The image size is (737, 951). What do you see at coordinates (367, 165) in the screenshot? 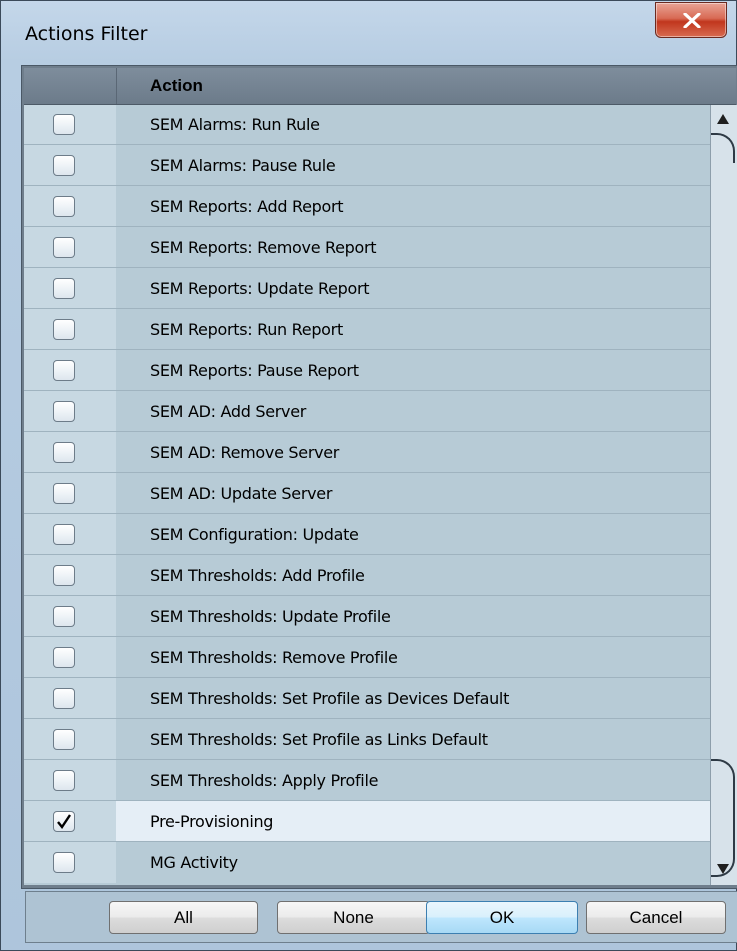
I see `table-row: SEM Alarms: Pause Rule` at bounding box center [367, 165].